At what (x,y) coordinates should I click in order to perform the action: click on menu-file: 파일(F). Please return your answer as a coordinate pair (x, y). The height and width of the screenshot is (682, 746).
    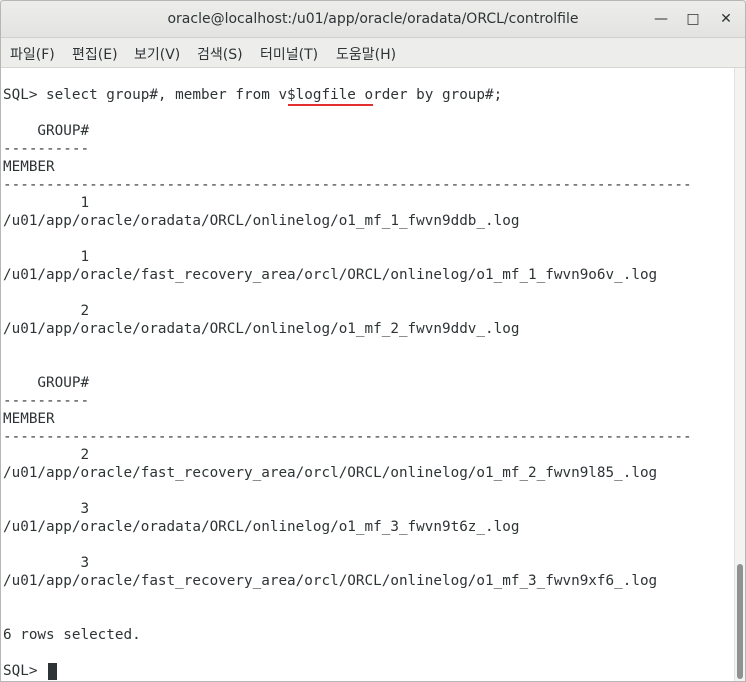
    Looking at the image, I should click on (32, 54).